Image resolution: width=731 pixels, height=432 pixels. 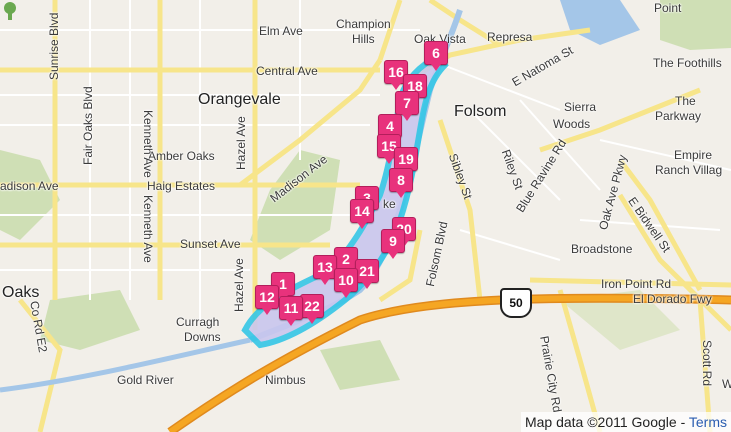 I want to click on place-label-ranch-village: Ranch Villag, so click(x=689, y=170).